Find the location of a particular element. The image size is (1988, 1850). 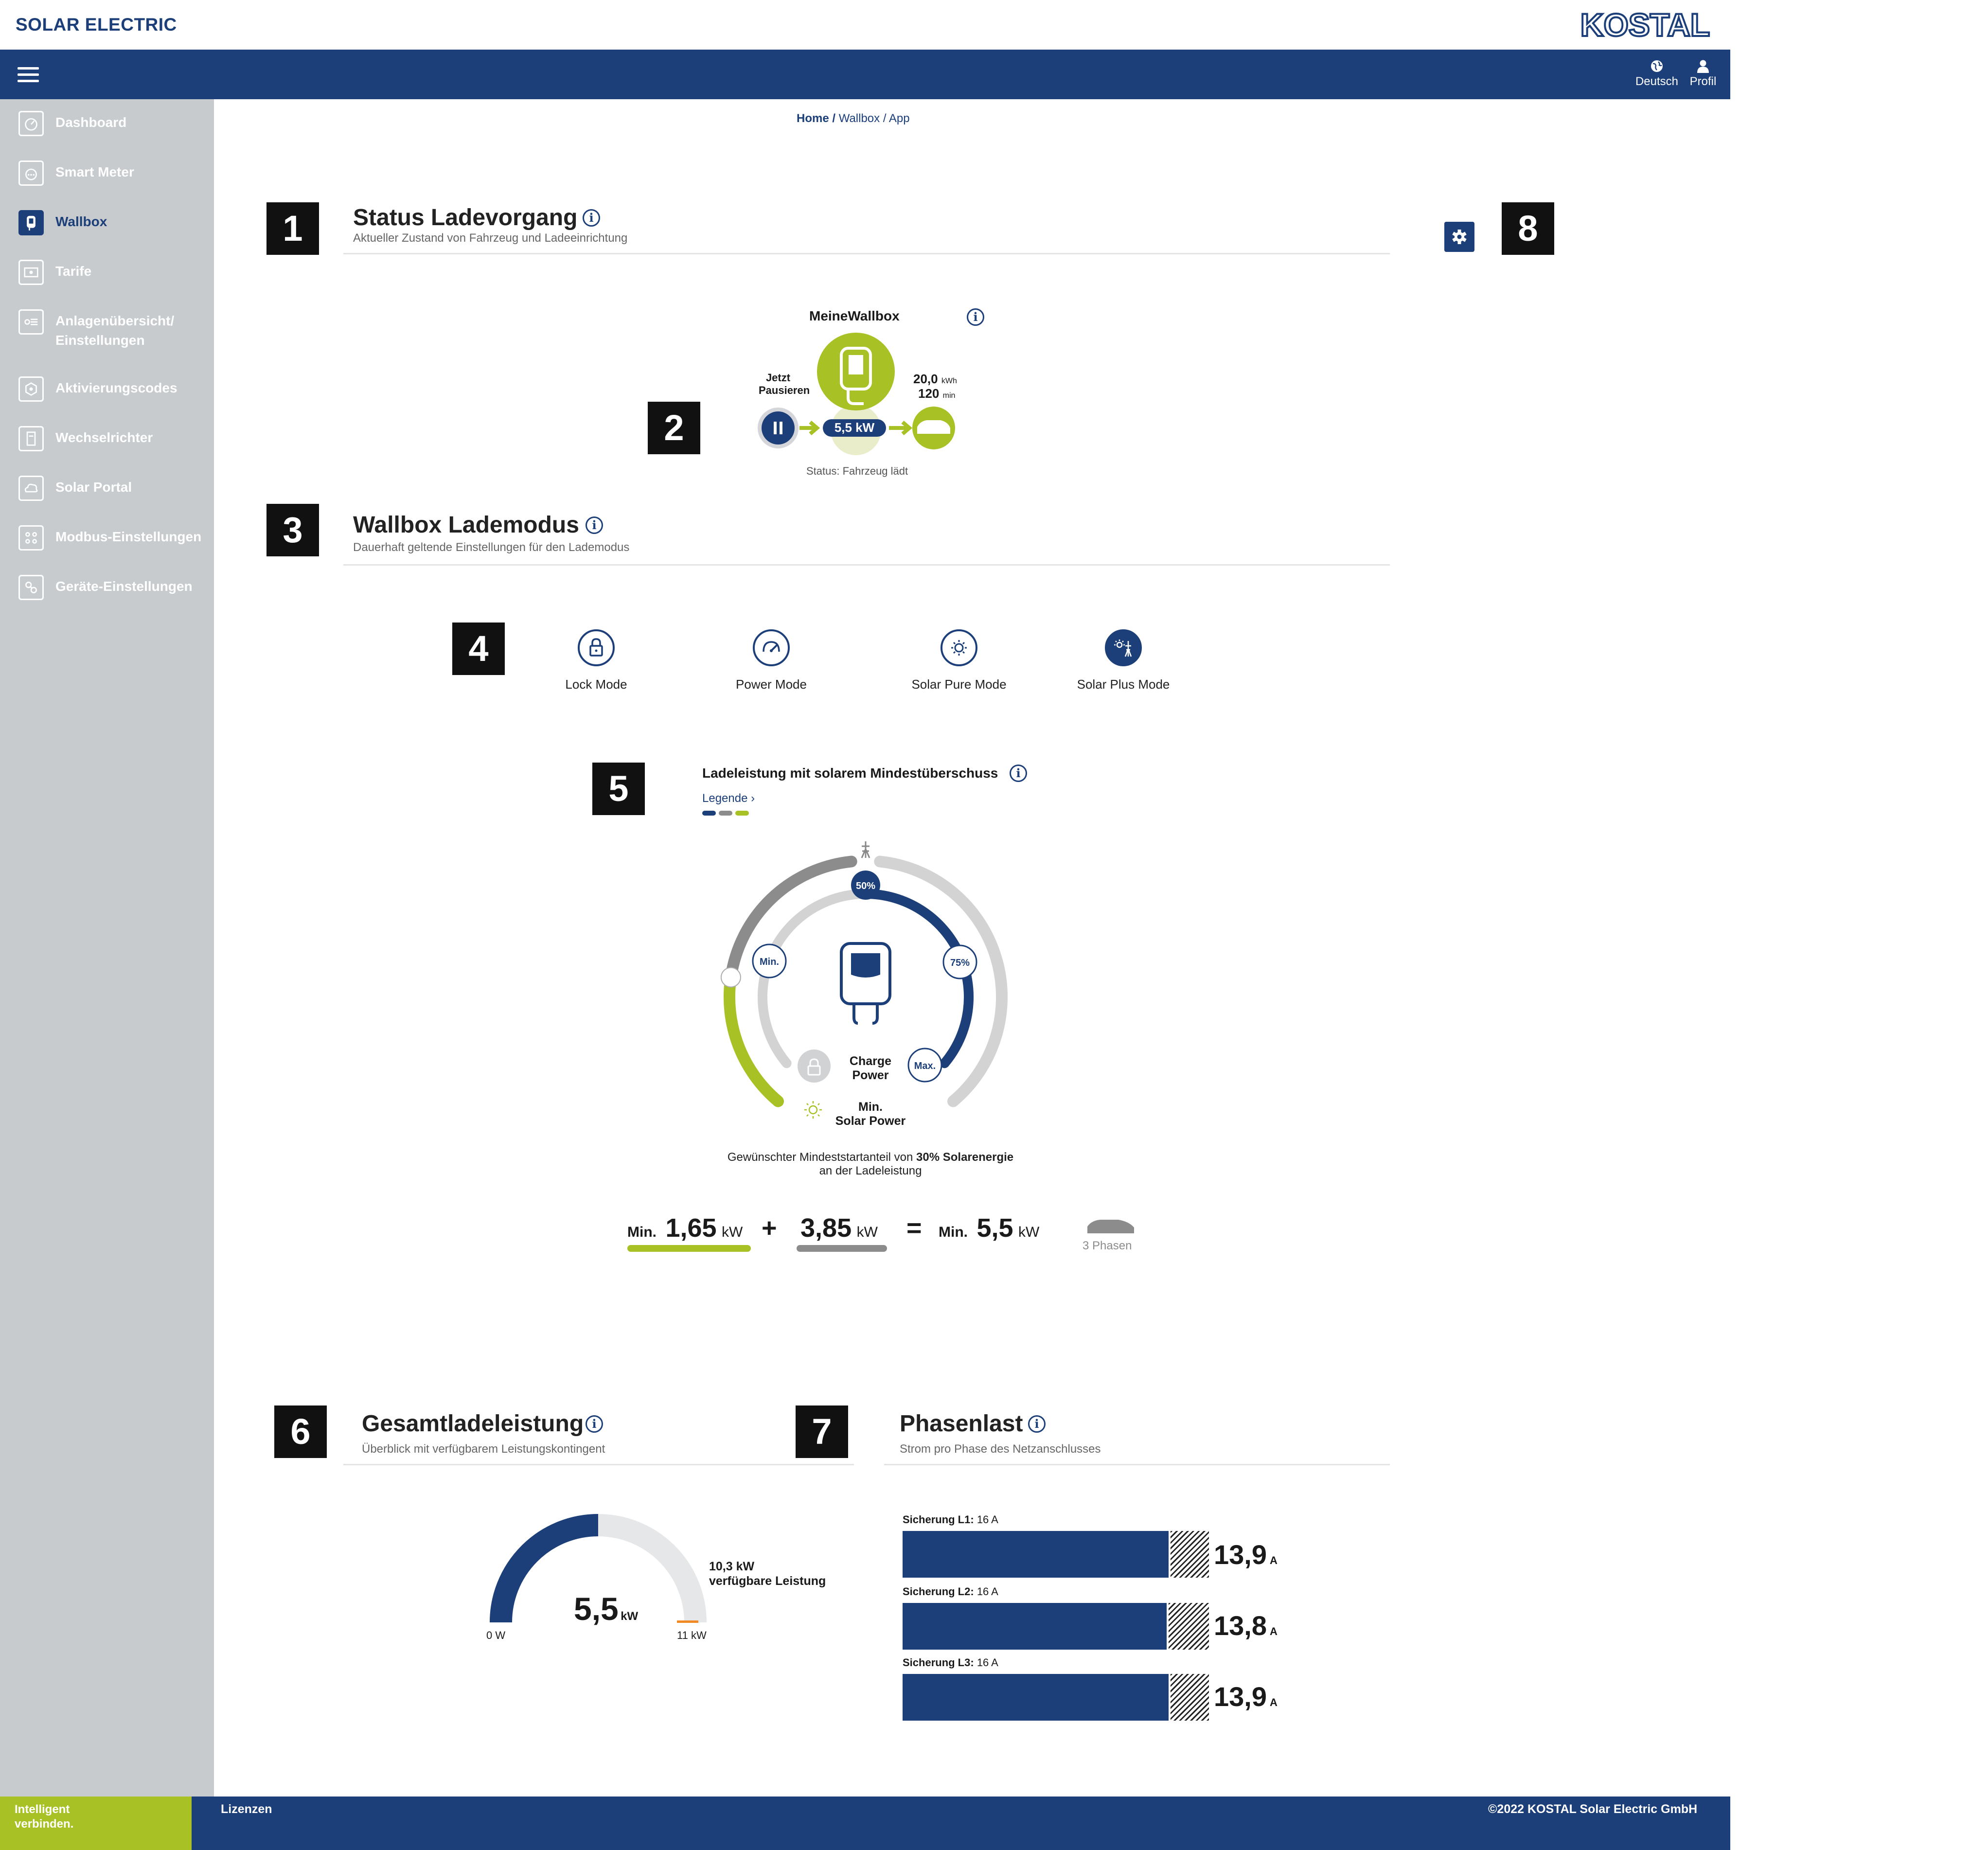

calc-equals: = is located at coordinates (914, 1228).